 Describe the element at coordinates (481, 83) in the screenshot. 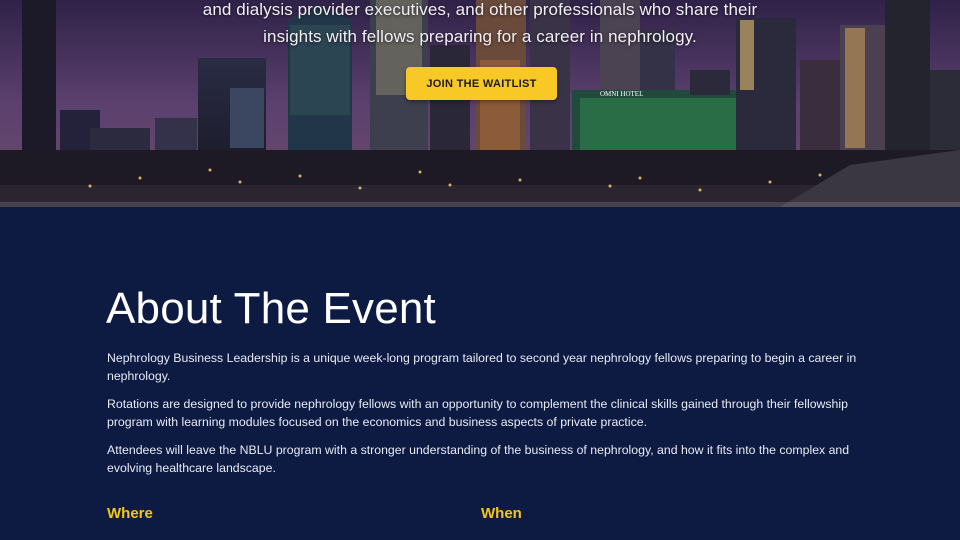

I see `join-waitlist-button: JOIN THE WAITLIST` at that location.